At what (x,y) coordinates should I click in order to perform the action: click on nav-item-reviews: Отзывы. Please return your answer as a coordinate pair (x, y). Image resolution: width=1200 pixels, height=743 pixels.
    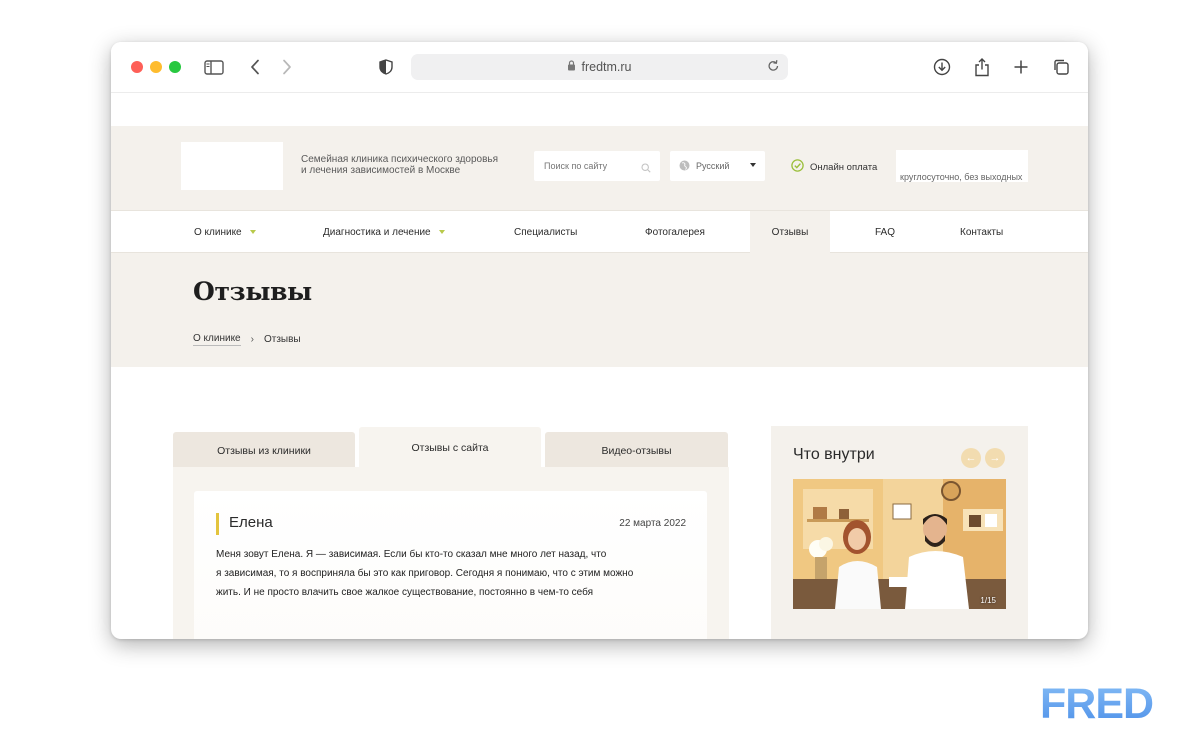
    Looking at the image, I should click on (790, 232).